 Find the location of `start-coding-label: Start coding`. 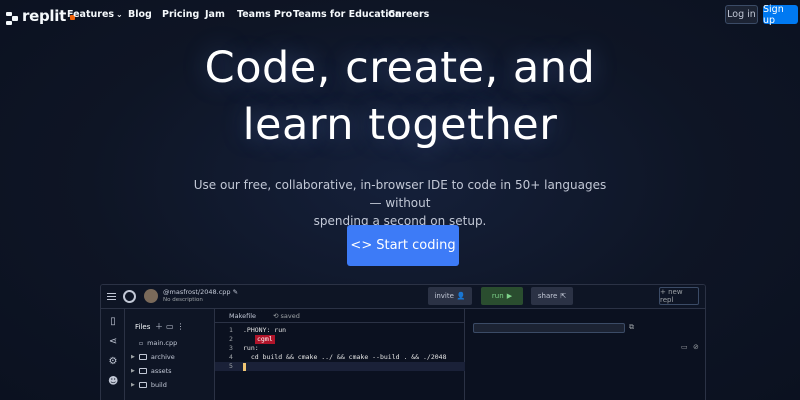

start-coding-label: Start coding is located at coordinates (416, 245).